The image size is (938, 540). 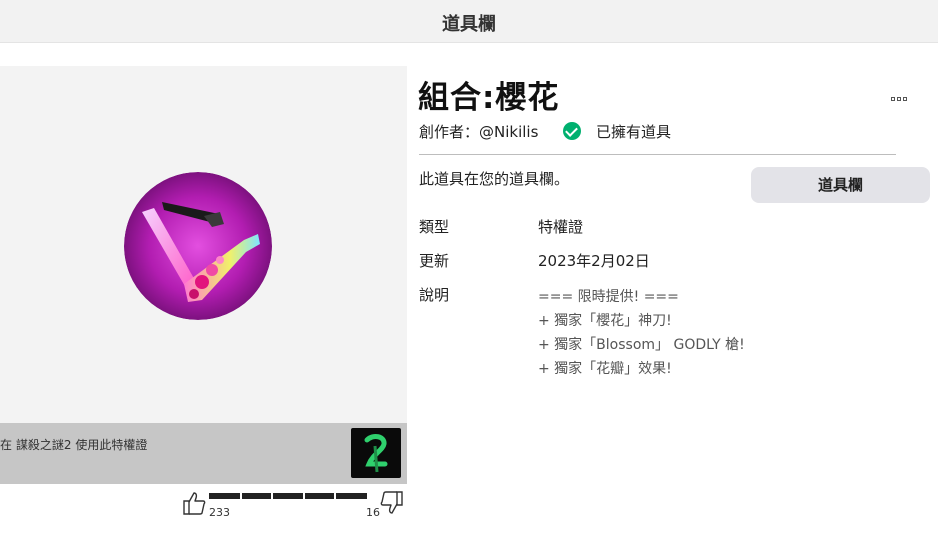 I want to click on game-thumbnail-icon, so click(x=376, y=453).